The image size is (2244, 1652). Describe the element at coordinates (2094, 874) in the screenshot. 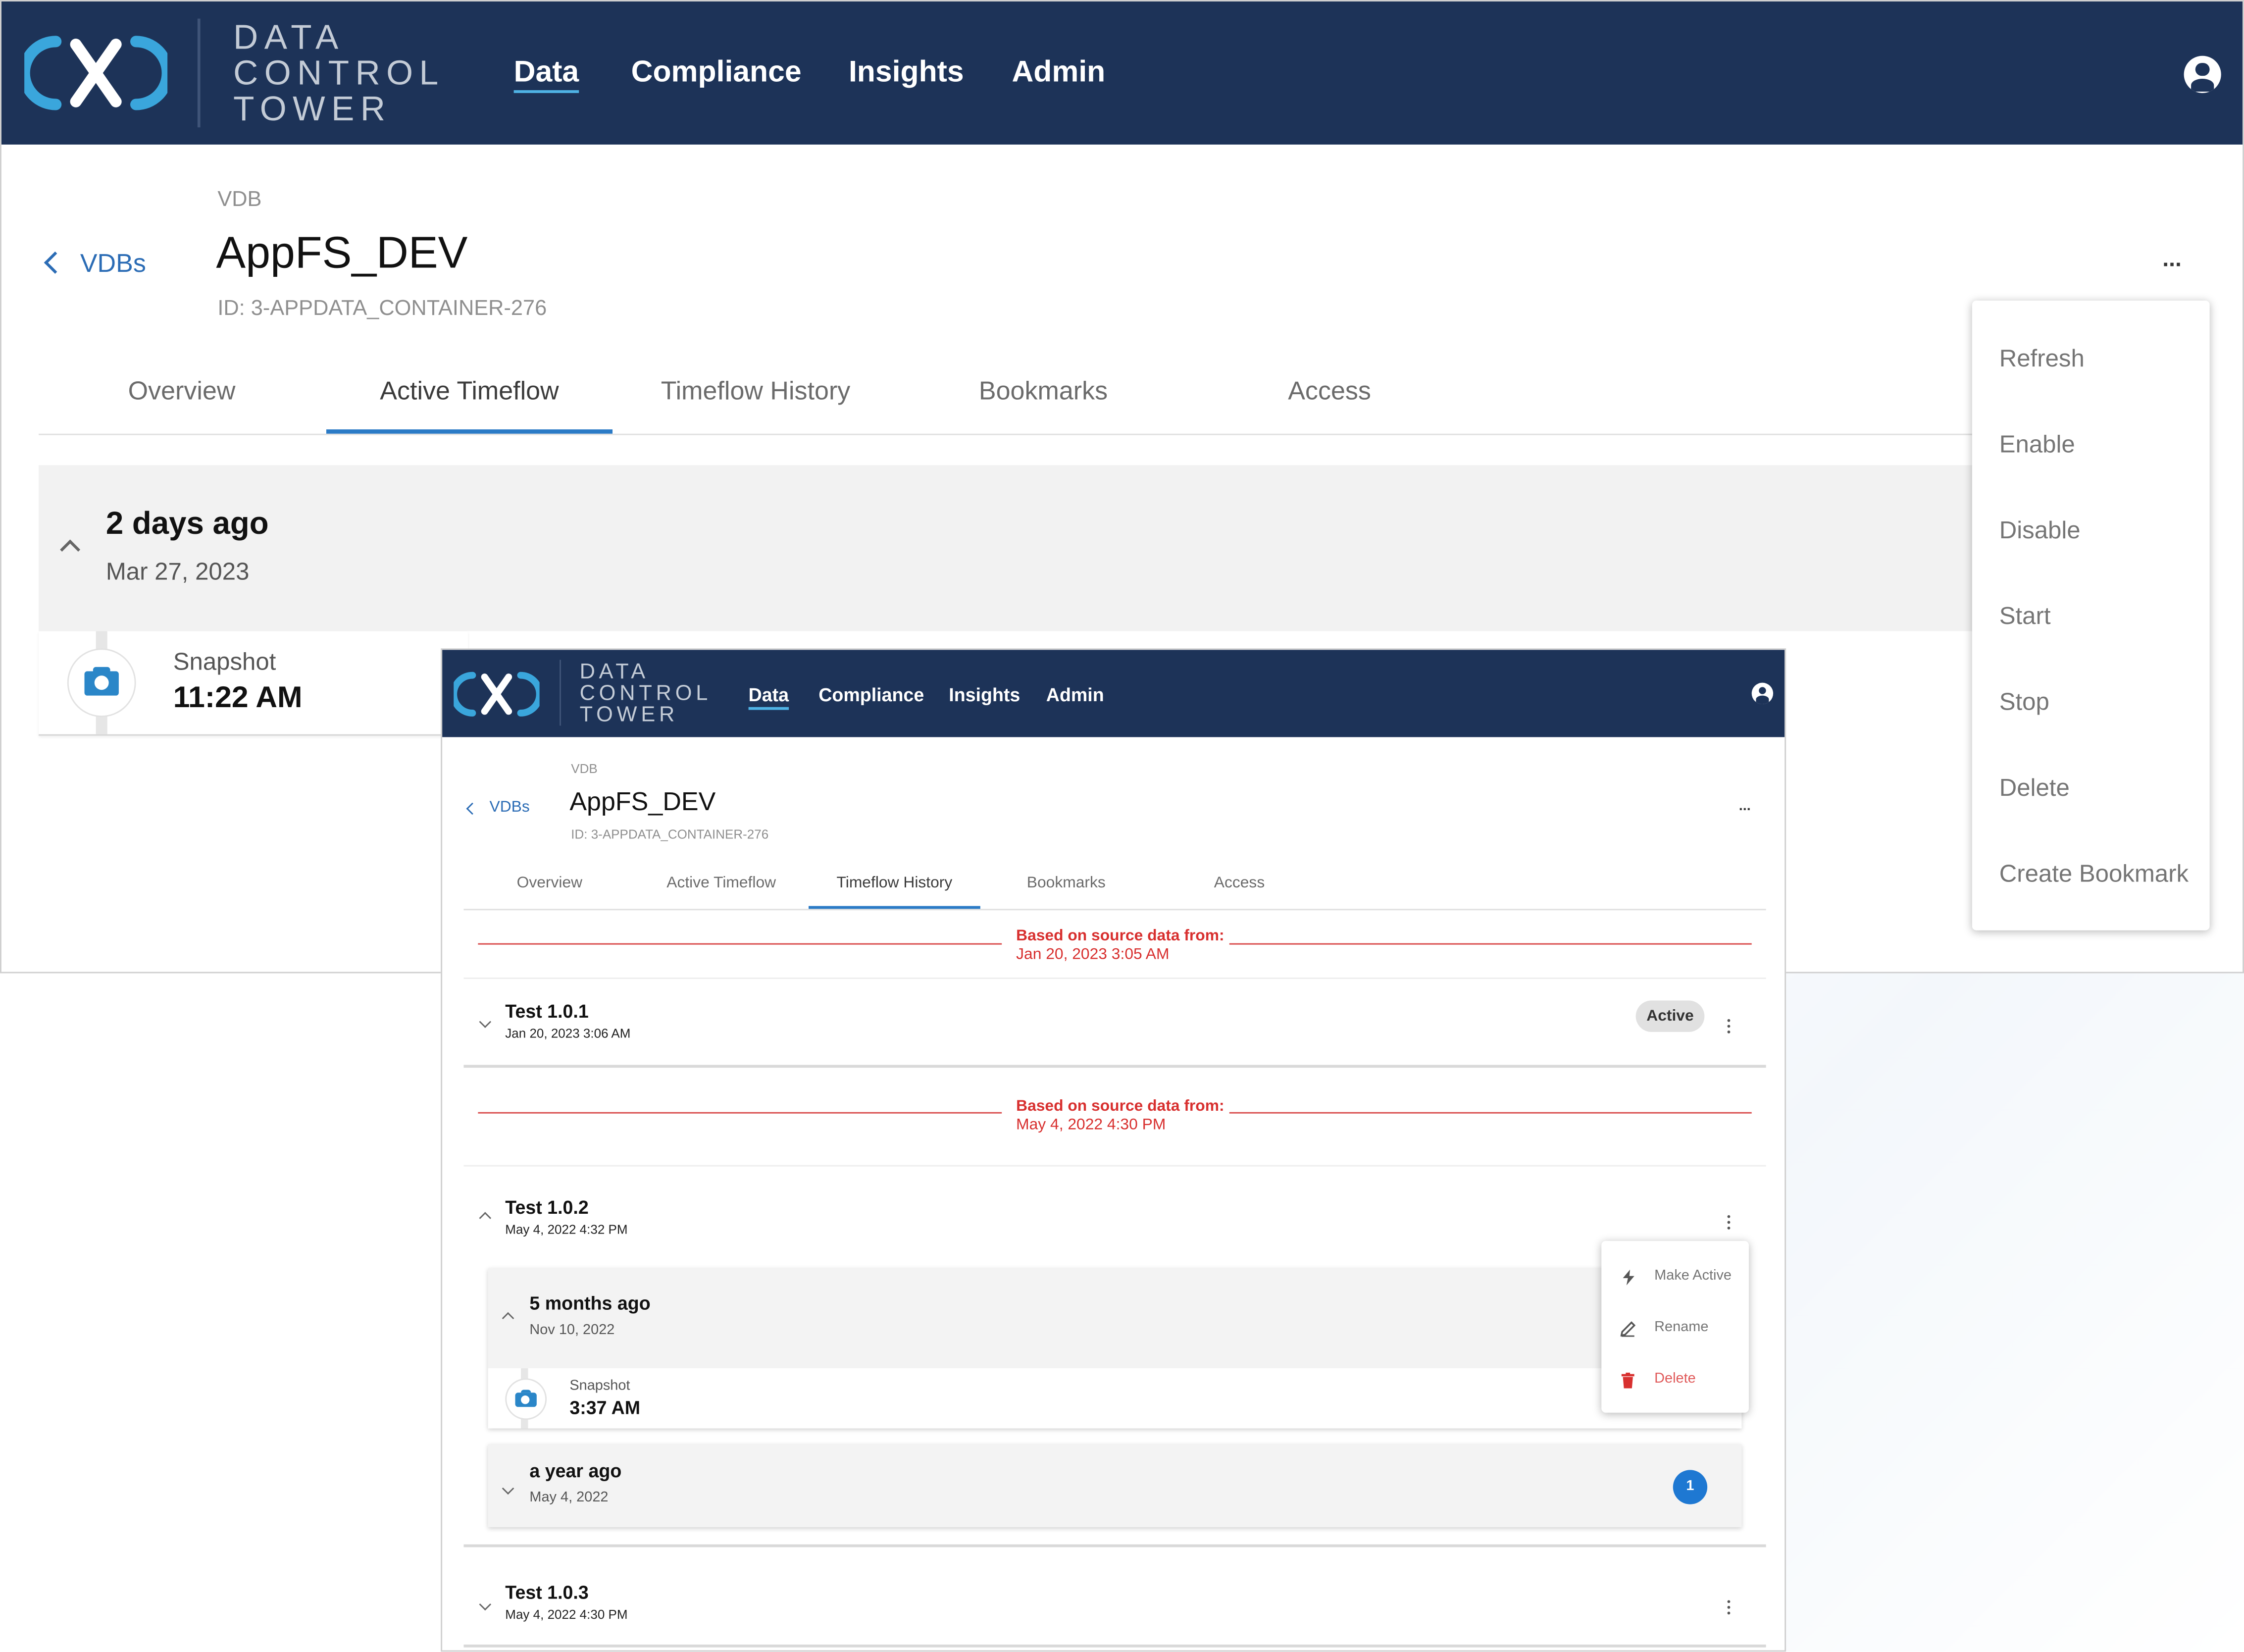

I see `menu-create-bookmark: Create Bookmark` at that location.